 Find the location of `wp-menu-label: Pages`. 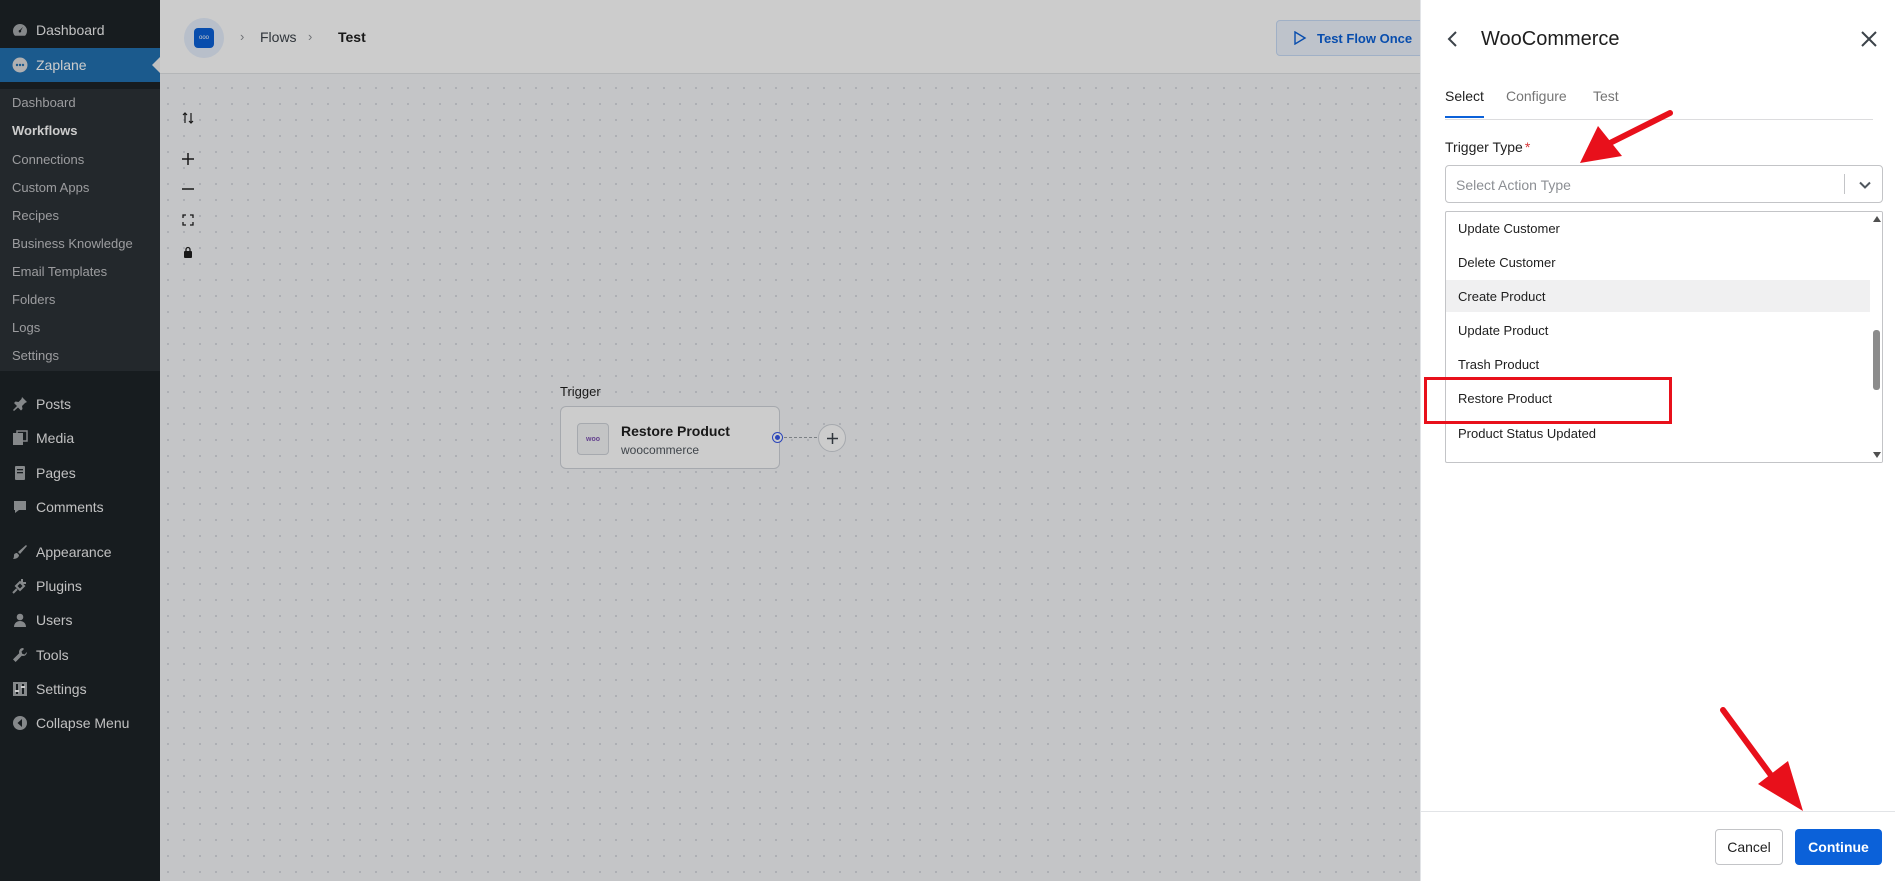

wp-menu-label: Pages is located at coordinates (56, 473).